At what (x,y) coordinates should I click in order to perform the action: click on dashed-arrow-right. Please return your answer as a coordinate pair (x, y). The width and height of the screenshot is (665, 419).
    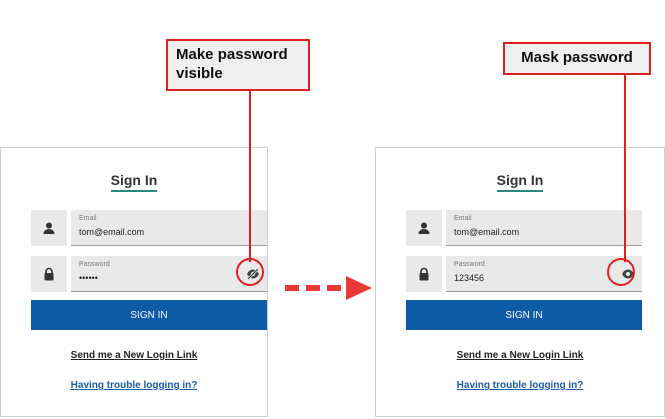
    Looking at the image, I should click on (328, 288).